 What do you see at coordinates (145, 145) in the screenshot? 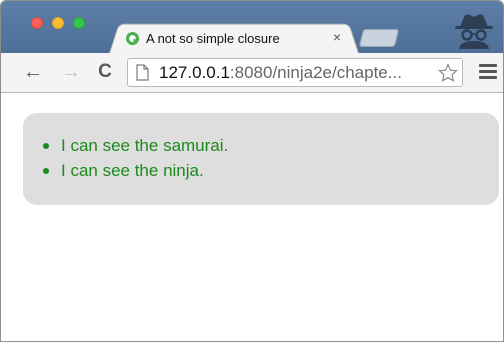
I see `result-text: I can see the samurai.` at bounding box center [145, 145].